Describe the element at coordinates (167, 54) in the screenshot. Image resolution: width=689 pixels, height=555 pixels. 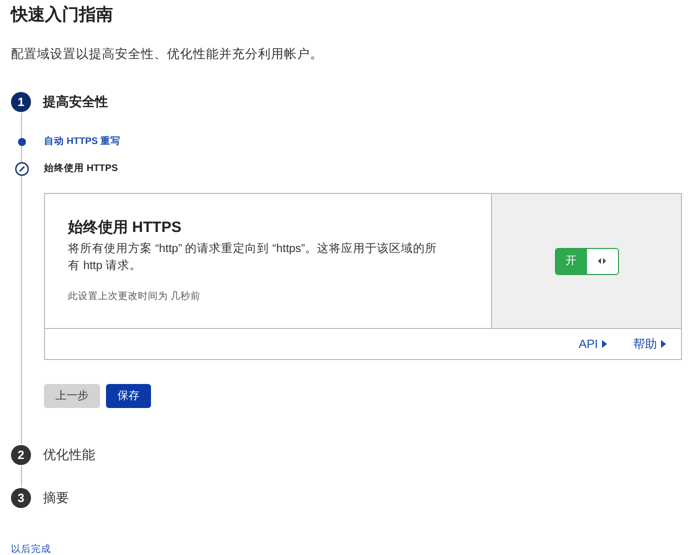
I see `page-subtitle: 配置域设置以提高安全性、优化性能并充分利用帐户。` at that location.